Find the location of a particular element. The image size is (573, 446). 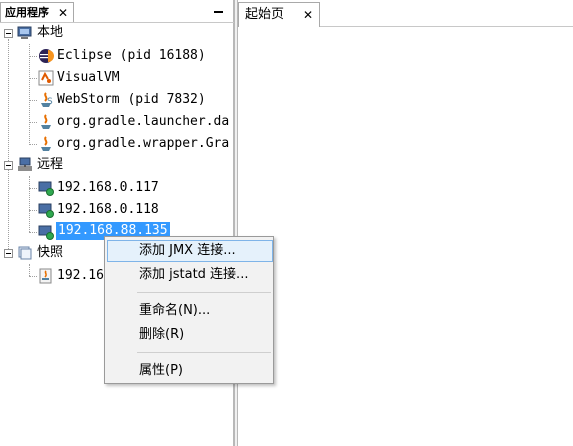

tree-label: 192.16 is located at coordinates (80, 275).